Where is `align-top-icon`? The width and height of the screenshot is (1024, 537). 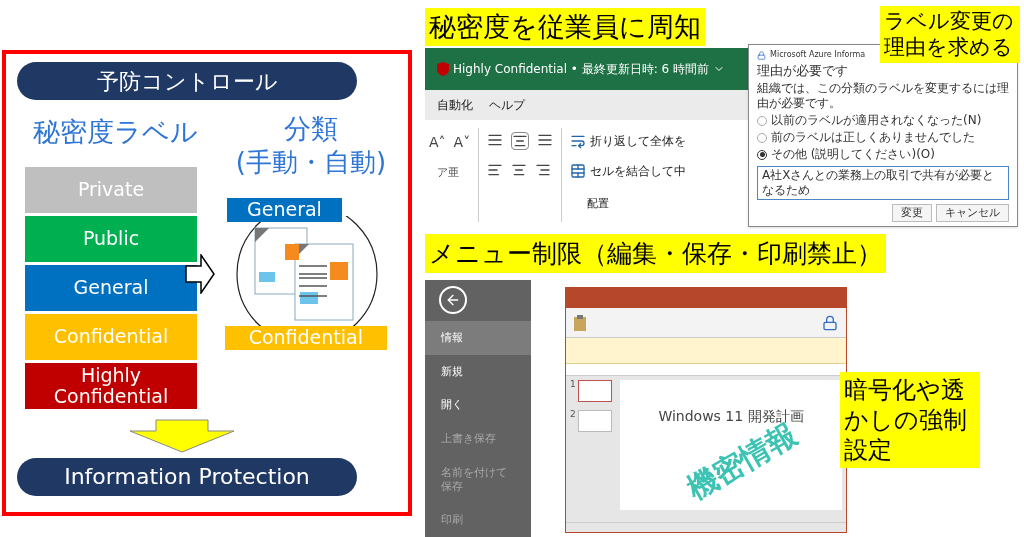
align-top-icon is located at coordinates (495, 140).